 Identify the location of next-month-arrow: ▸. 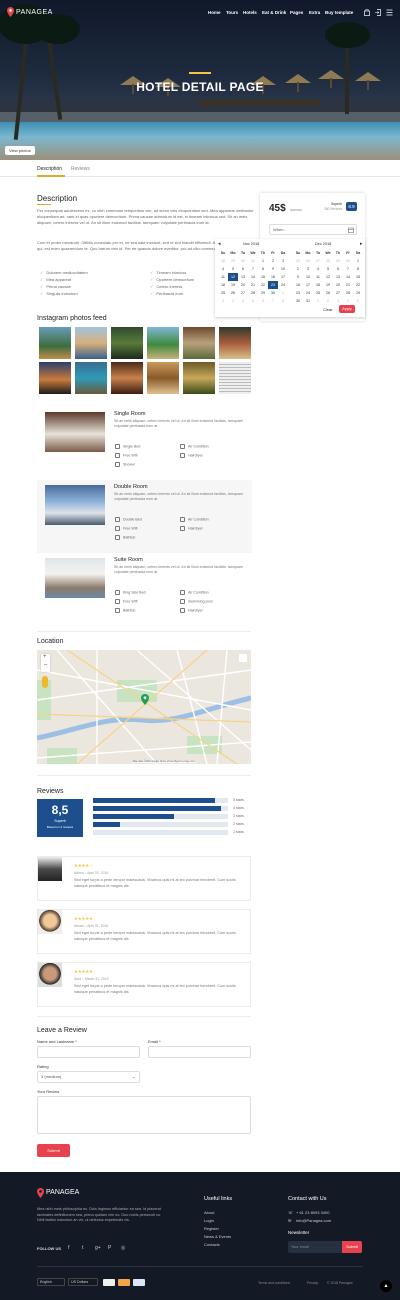
(361, 244).